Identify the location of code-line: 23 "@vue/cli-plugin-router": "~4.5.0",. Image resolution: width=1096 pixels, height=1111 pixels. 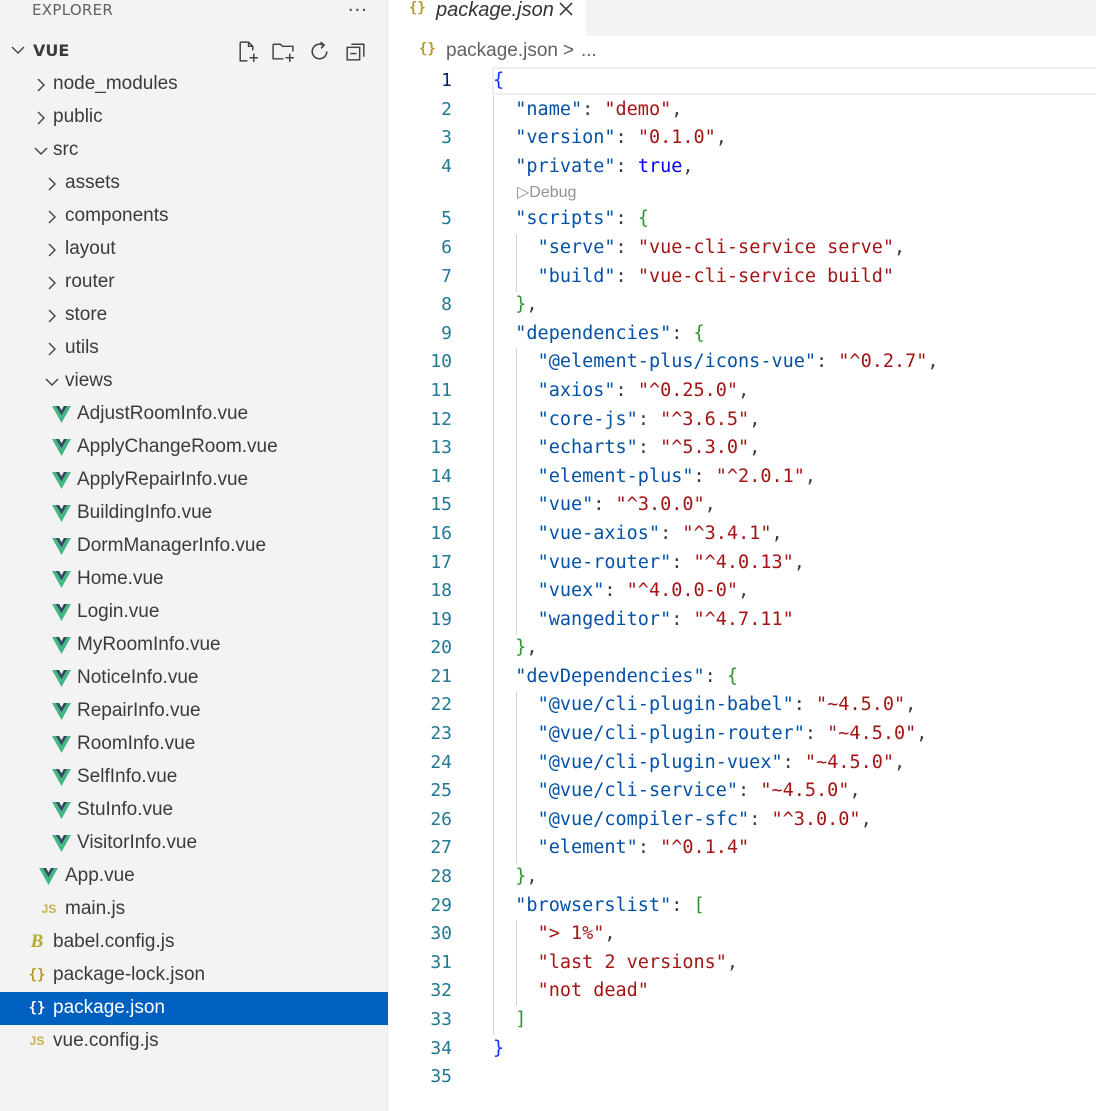
(742, 734).